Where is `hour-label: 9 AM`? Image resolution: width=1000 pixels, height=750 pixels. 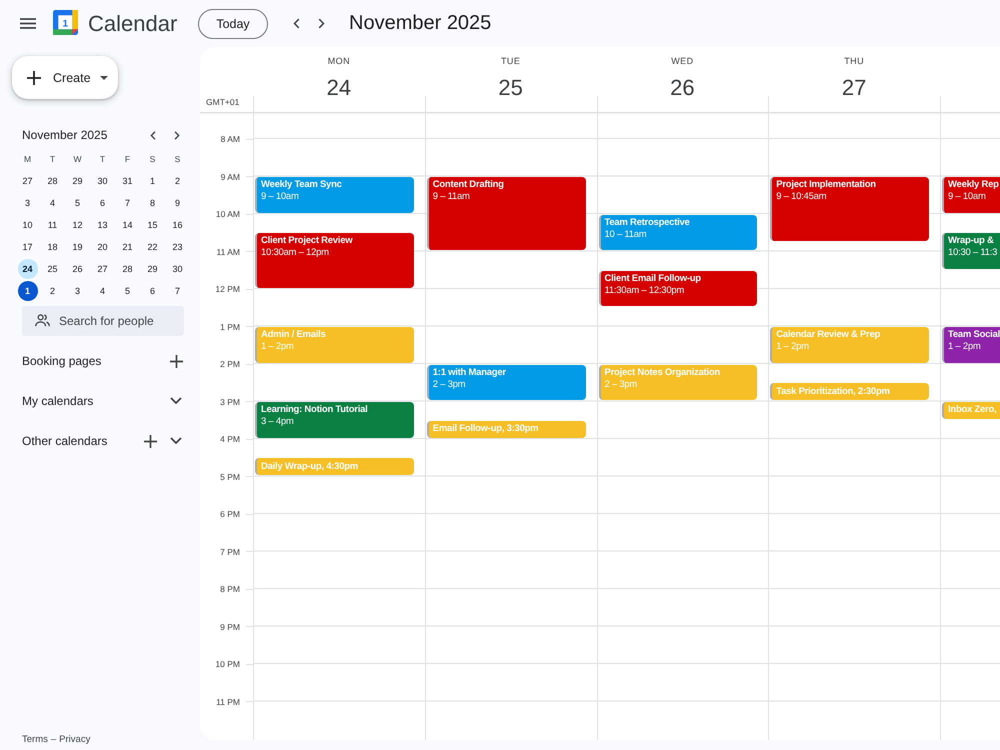
hour-label: 9 AM is located at coordinates (230, 177).